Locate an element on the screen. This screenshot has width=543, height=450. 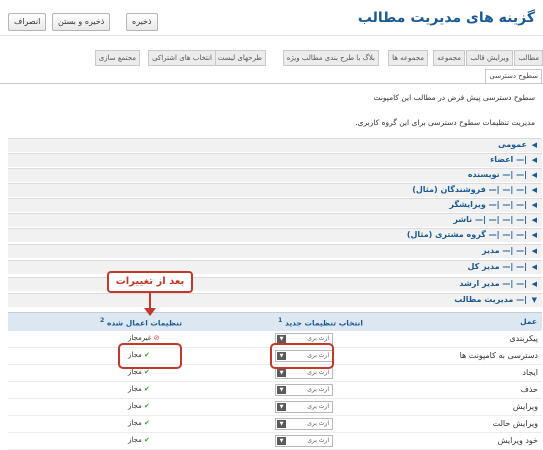
group-row: ◀ |— |— |— فروشندگان (مثال) is located at coordinates (275, 190).